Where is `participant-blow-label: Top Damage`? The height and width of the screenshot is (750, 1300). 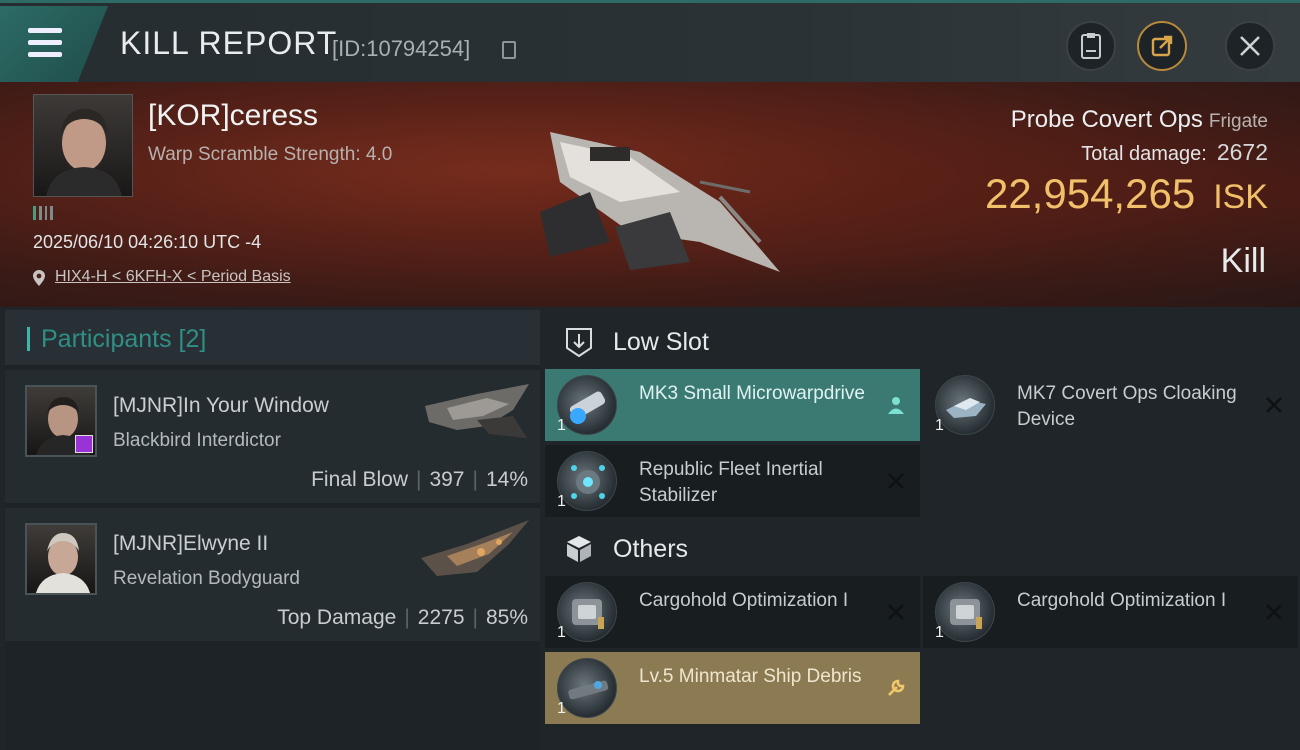
participant-blow-label: Top Damage is located at coordinates (337, 617).